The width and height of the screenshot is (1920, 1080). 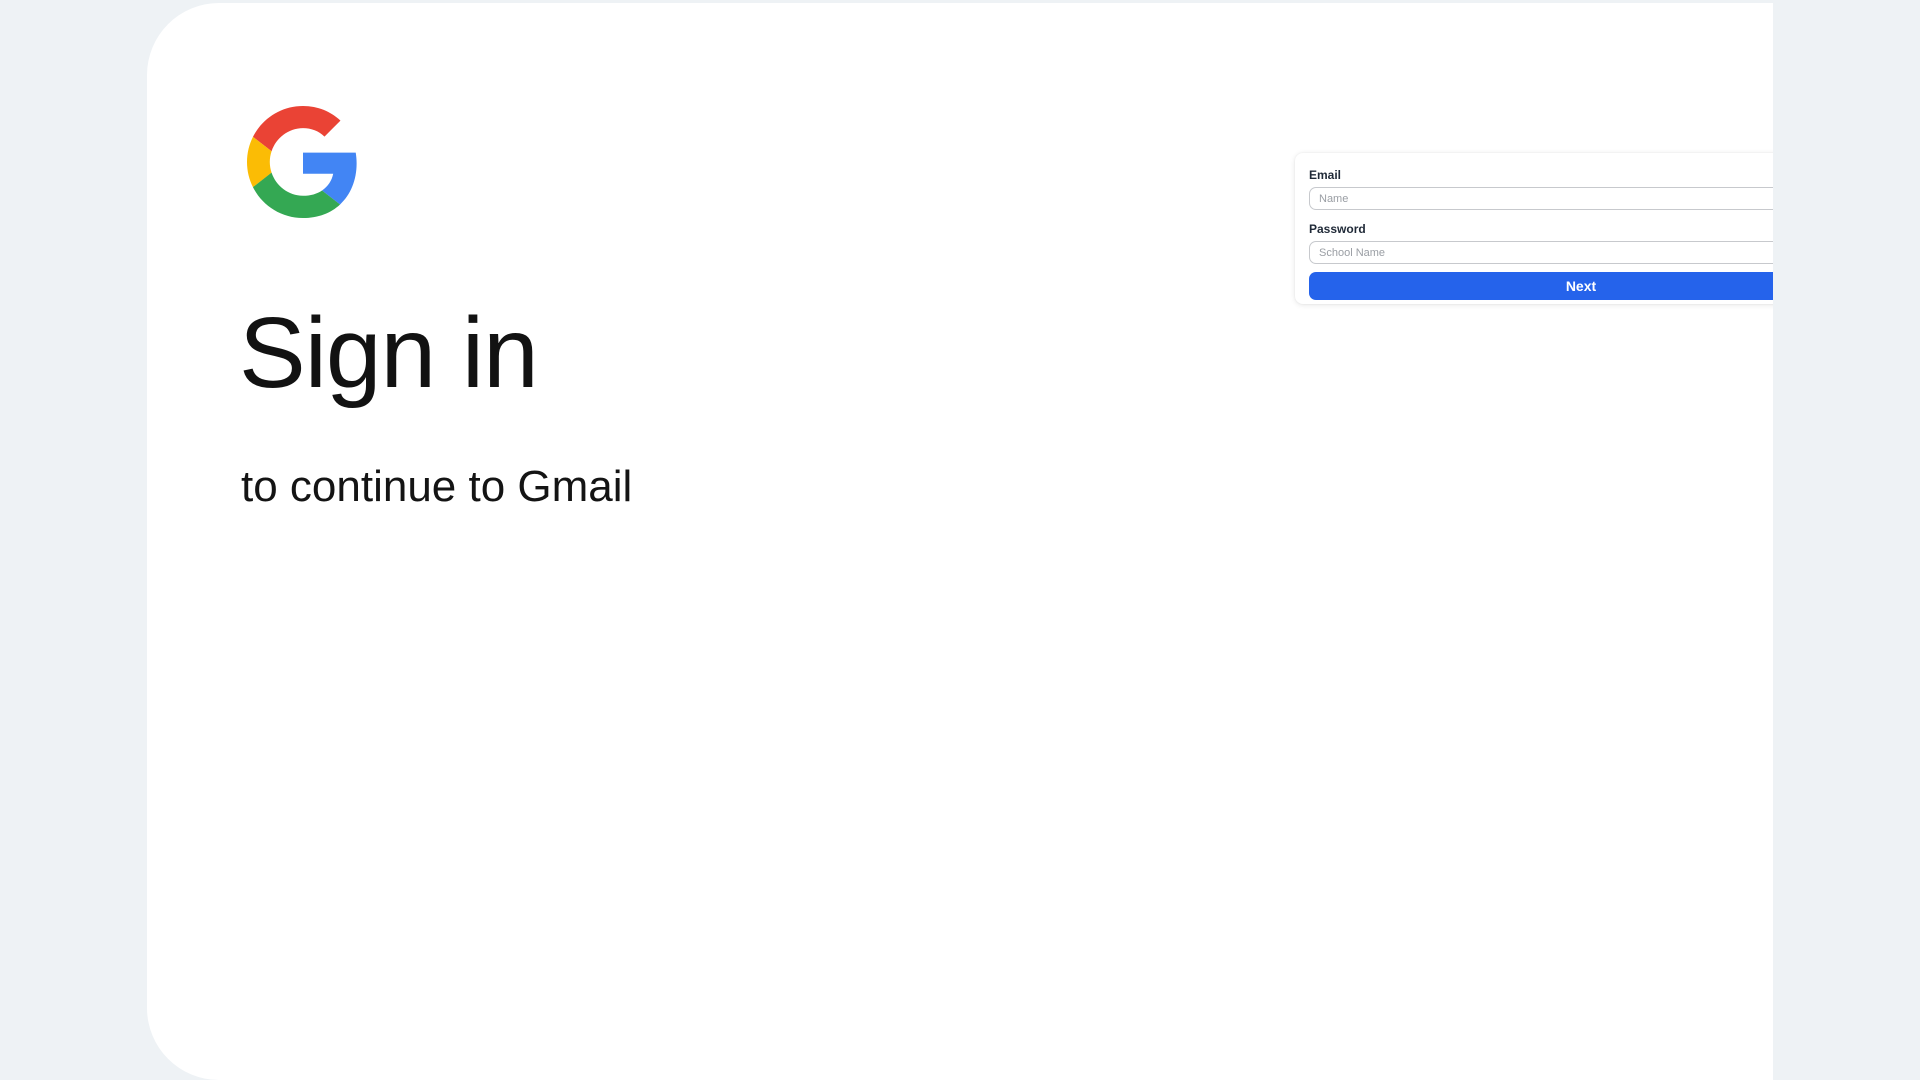 What do you see at coordinates (1337, 229) in the screenshot?
I see `password-label: Password` at bounding box center [1337, 229].